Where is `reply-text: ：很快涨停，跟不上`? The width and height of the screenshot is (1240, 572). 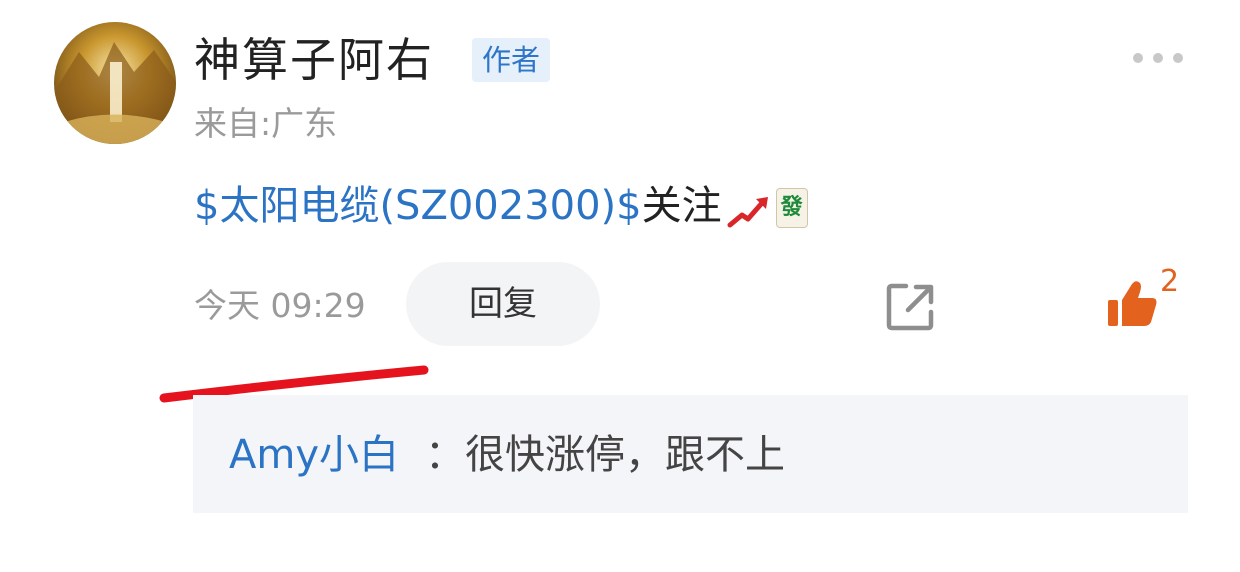 reply-text: ：很快涨停，跟不上 is located at coordinates (605, 455).